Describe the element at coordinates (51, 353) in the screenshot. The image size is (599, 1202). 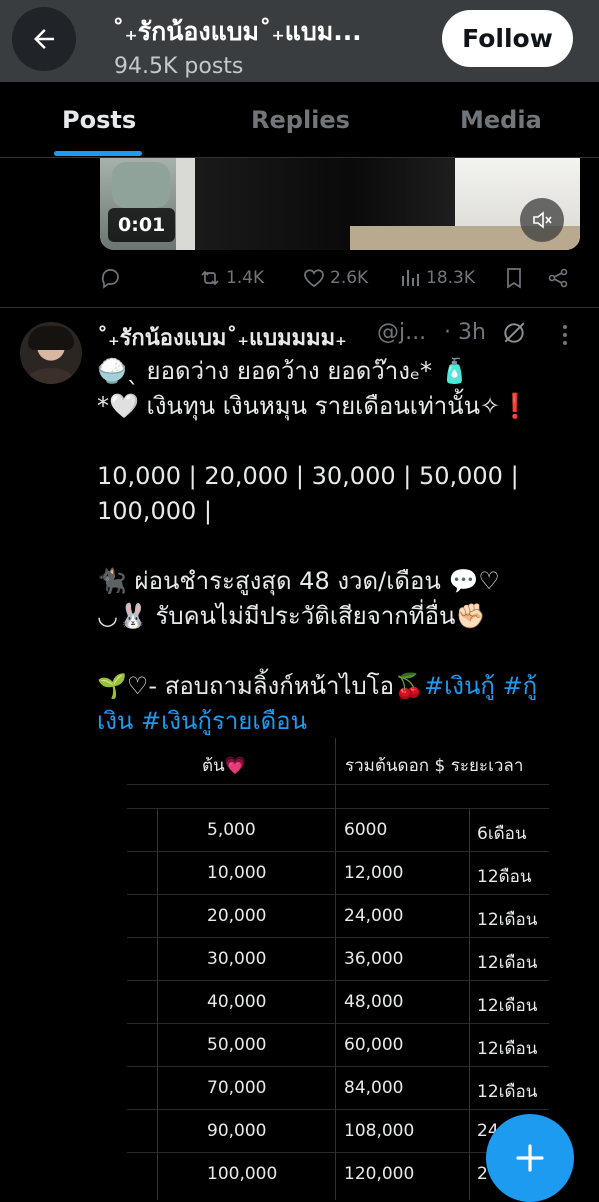
I see `avatar` at that location.